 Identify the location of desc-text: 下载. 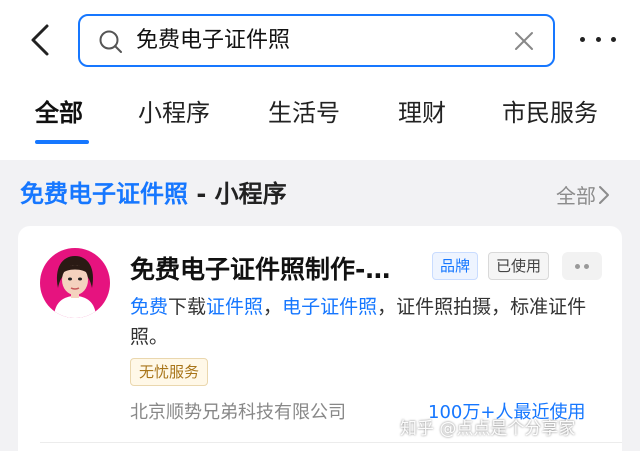
(187, 307).